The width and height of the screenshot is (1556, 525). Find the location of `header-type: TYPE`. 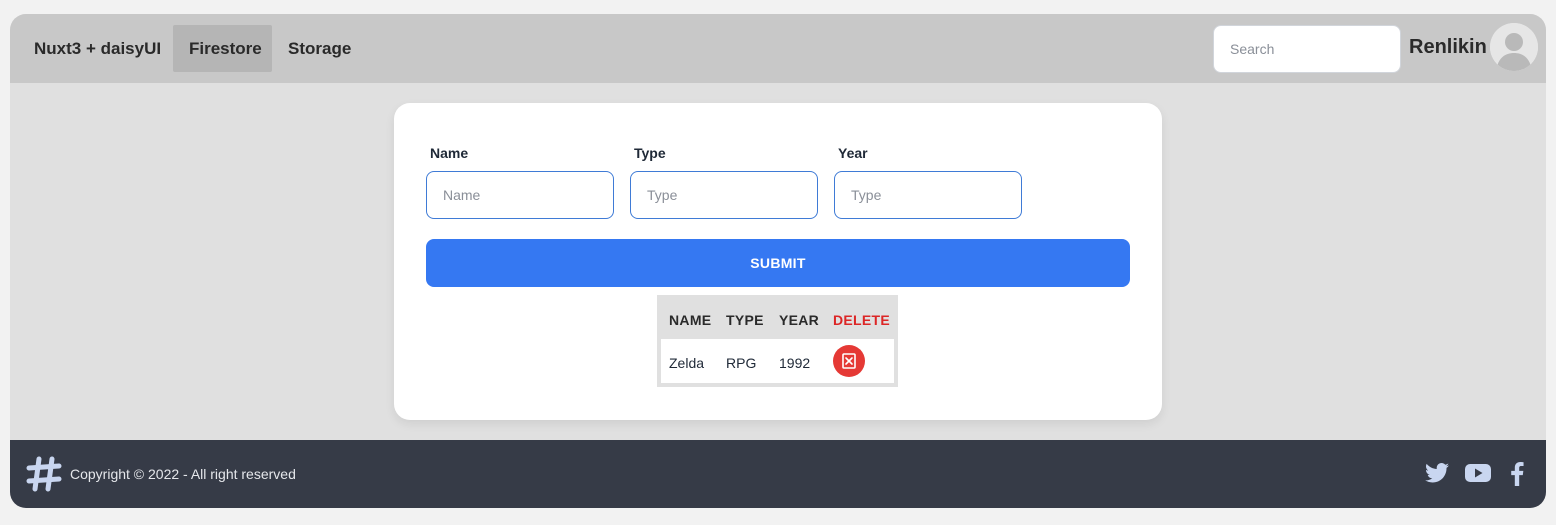

header-type: TYPE is located at coordinates (745, 320).